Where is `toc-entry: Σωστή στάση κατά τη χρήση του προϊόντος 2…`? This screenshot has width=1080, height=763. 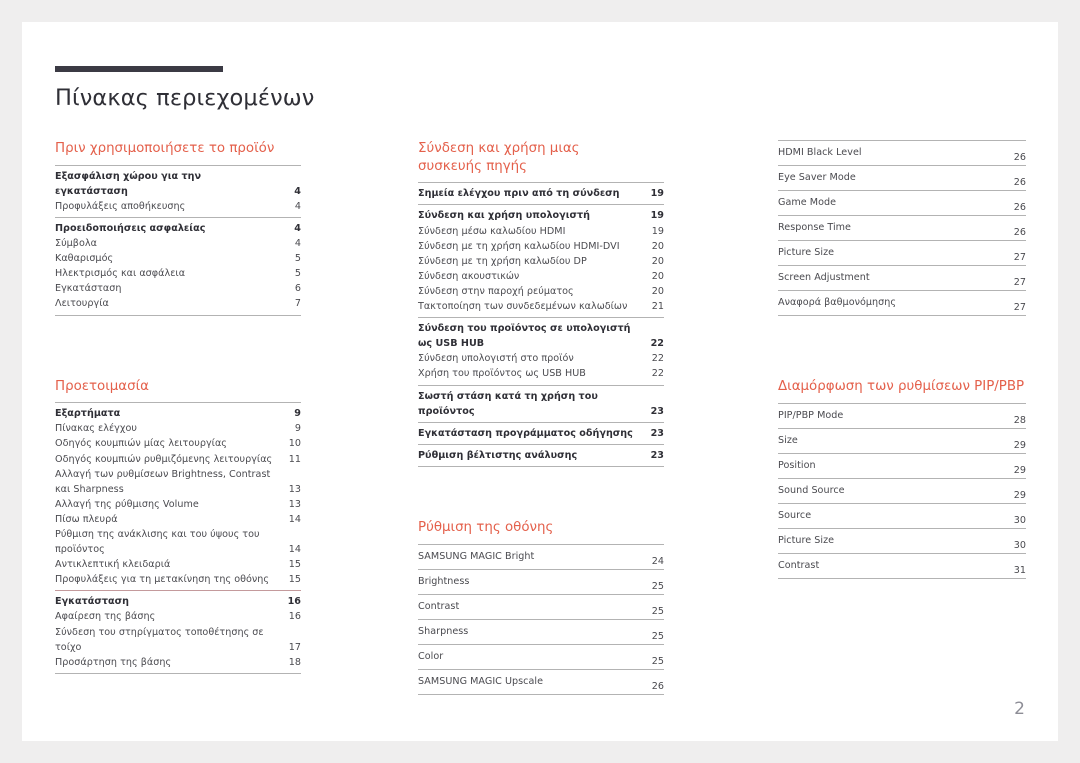 toc-entry: Σωστή στάση κατά τη χρήση του προϊόντος 2… is located at coordinates (541, 404).